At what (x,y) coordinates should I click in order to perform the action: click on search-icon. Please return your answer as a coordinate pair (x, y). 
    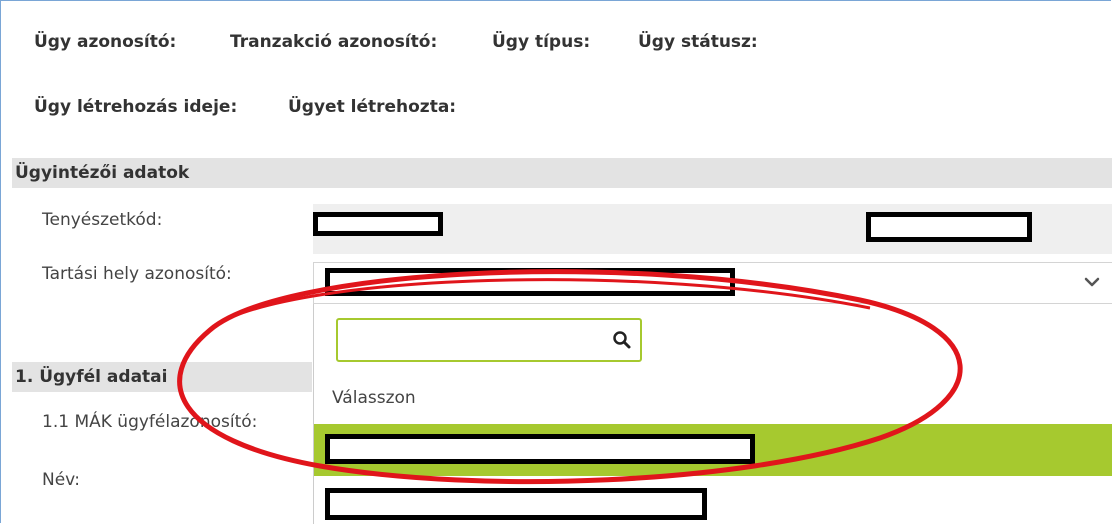
    Looking at the image, I should click on (622, 340).